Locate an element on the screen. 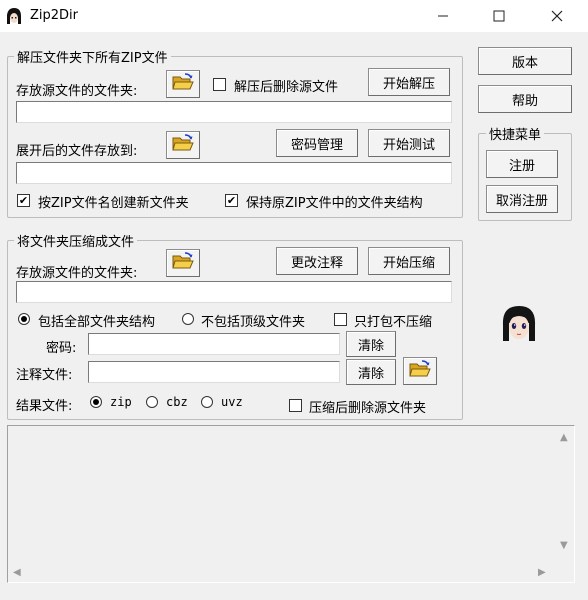 Image resolution: width=588 pixels, height=600 pixels. extract-dest-browse-button is located at coordinates (183, 145).